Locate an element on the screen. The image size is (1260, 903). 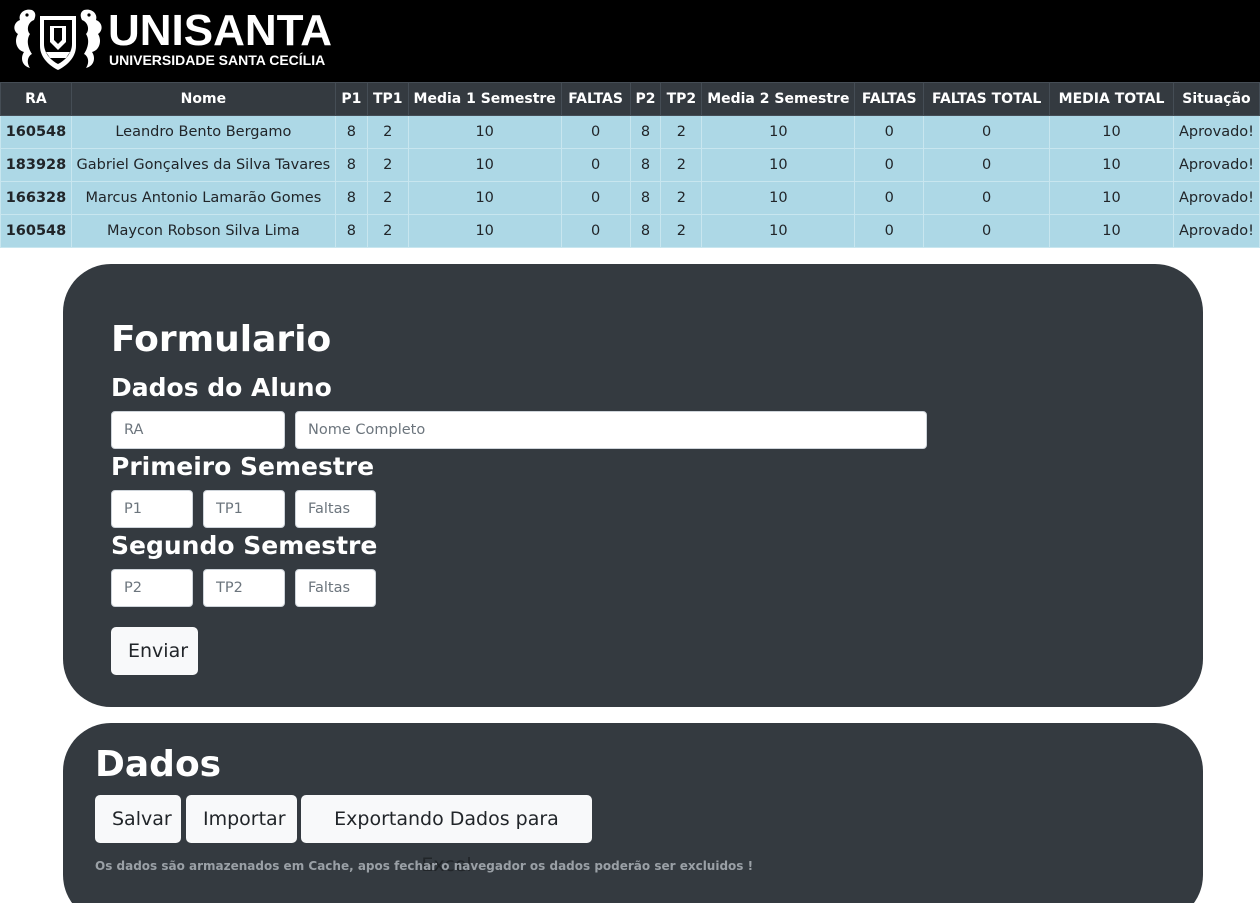
tp1-input is located at coordinates (244, 509).